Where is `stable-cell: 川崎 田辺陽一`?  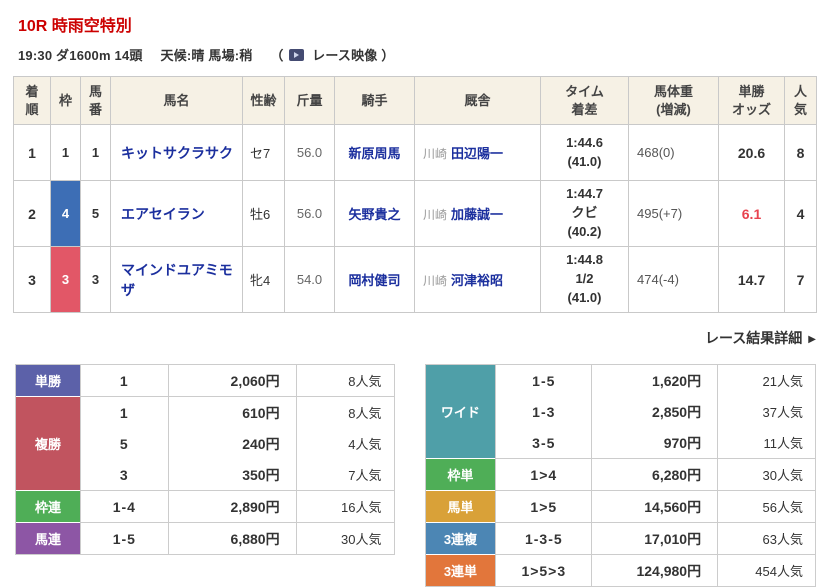
stable-cell: 川崎 田辺陽一 is located at coordinates (477, 152).